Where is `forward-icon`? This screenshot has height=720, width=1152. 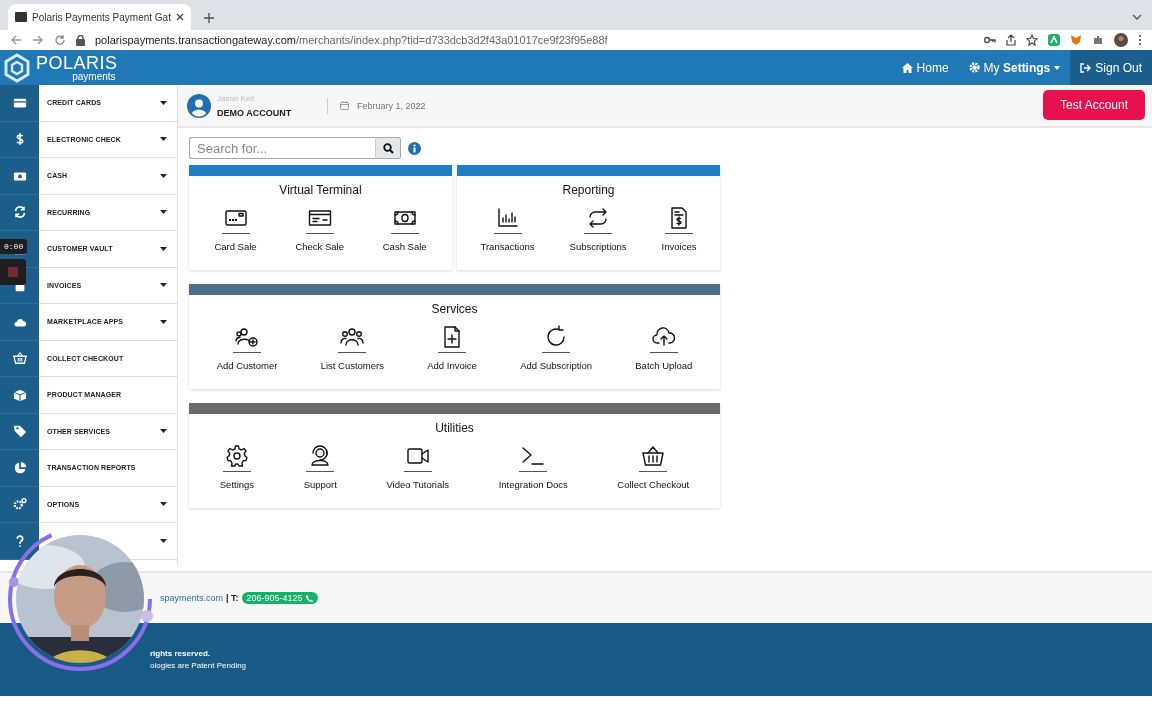
forward-icon is located at coordinates (38, 40).